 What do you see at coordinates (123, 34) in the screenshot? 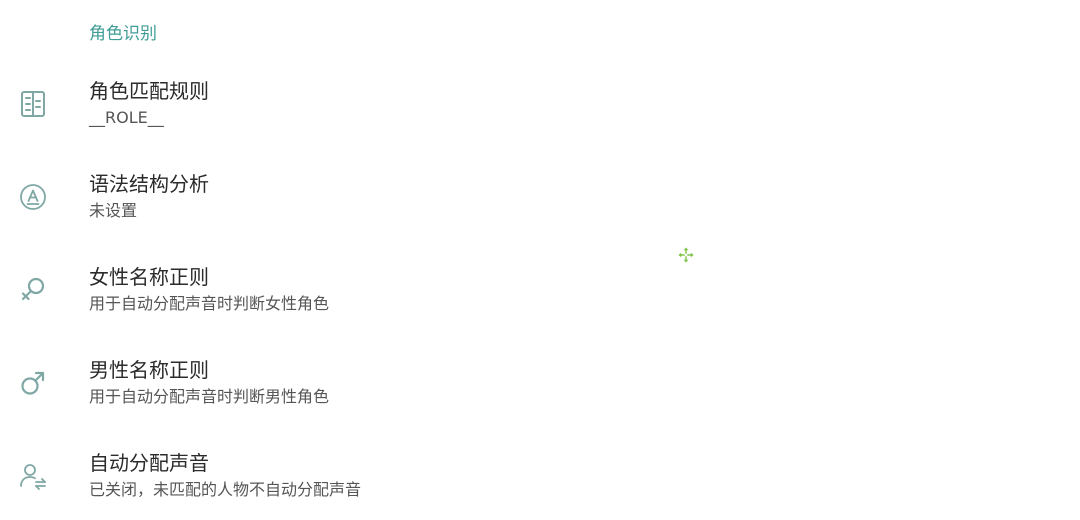
I see `section-header: 角色识别` at bounding box center [123, 34].